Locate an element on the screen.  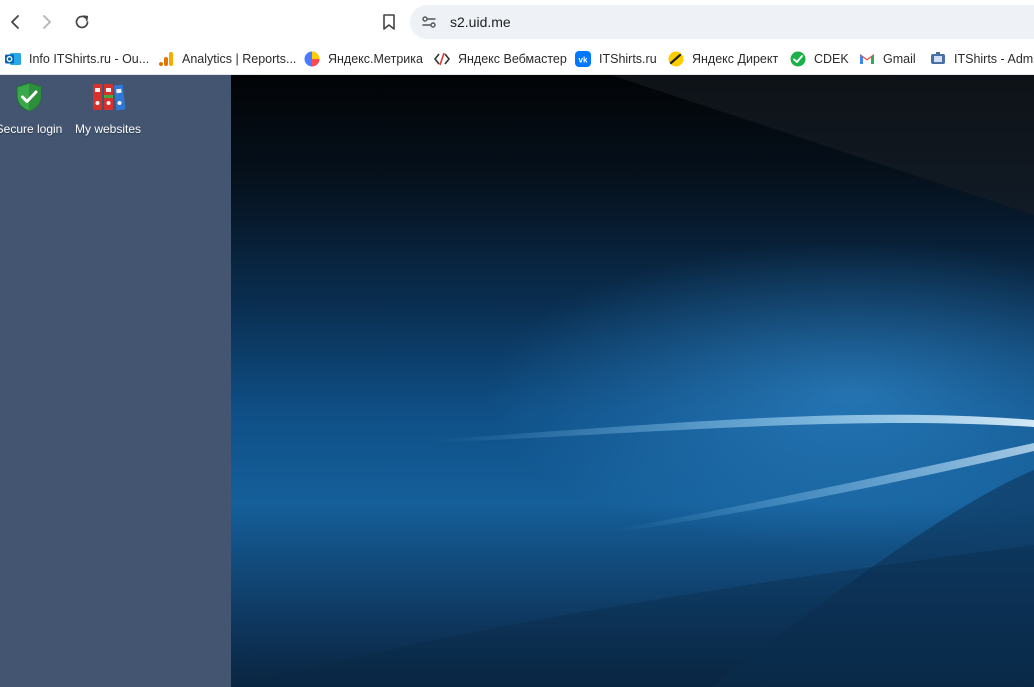
shield-check-icon is located at coordinates (29, 97).